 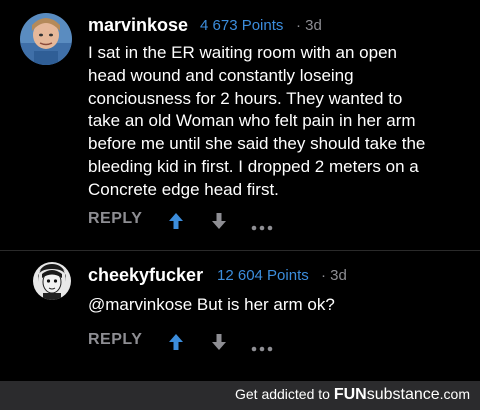 What do you see at coordinates (138, 25) in the screenshot?
I see `username: marvinkose` at bounding box center [138, 25].